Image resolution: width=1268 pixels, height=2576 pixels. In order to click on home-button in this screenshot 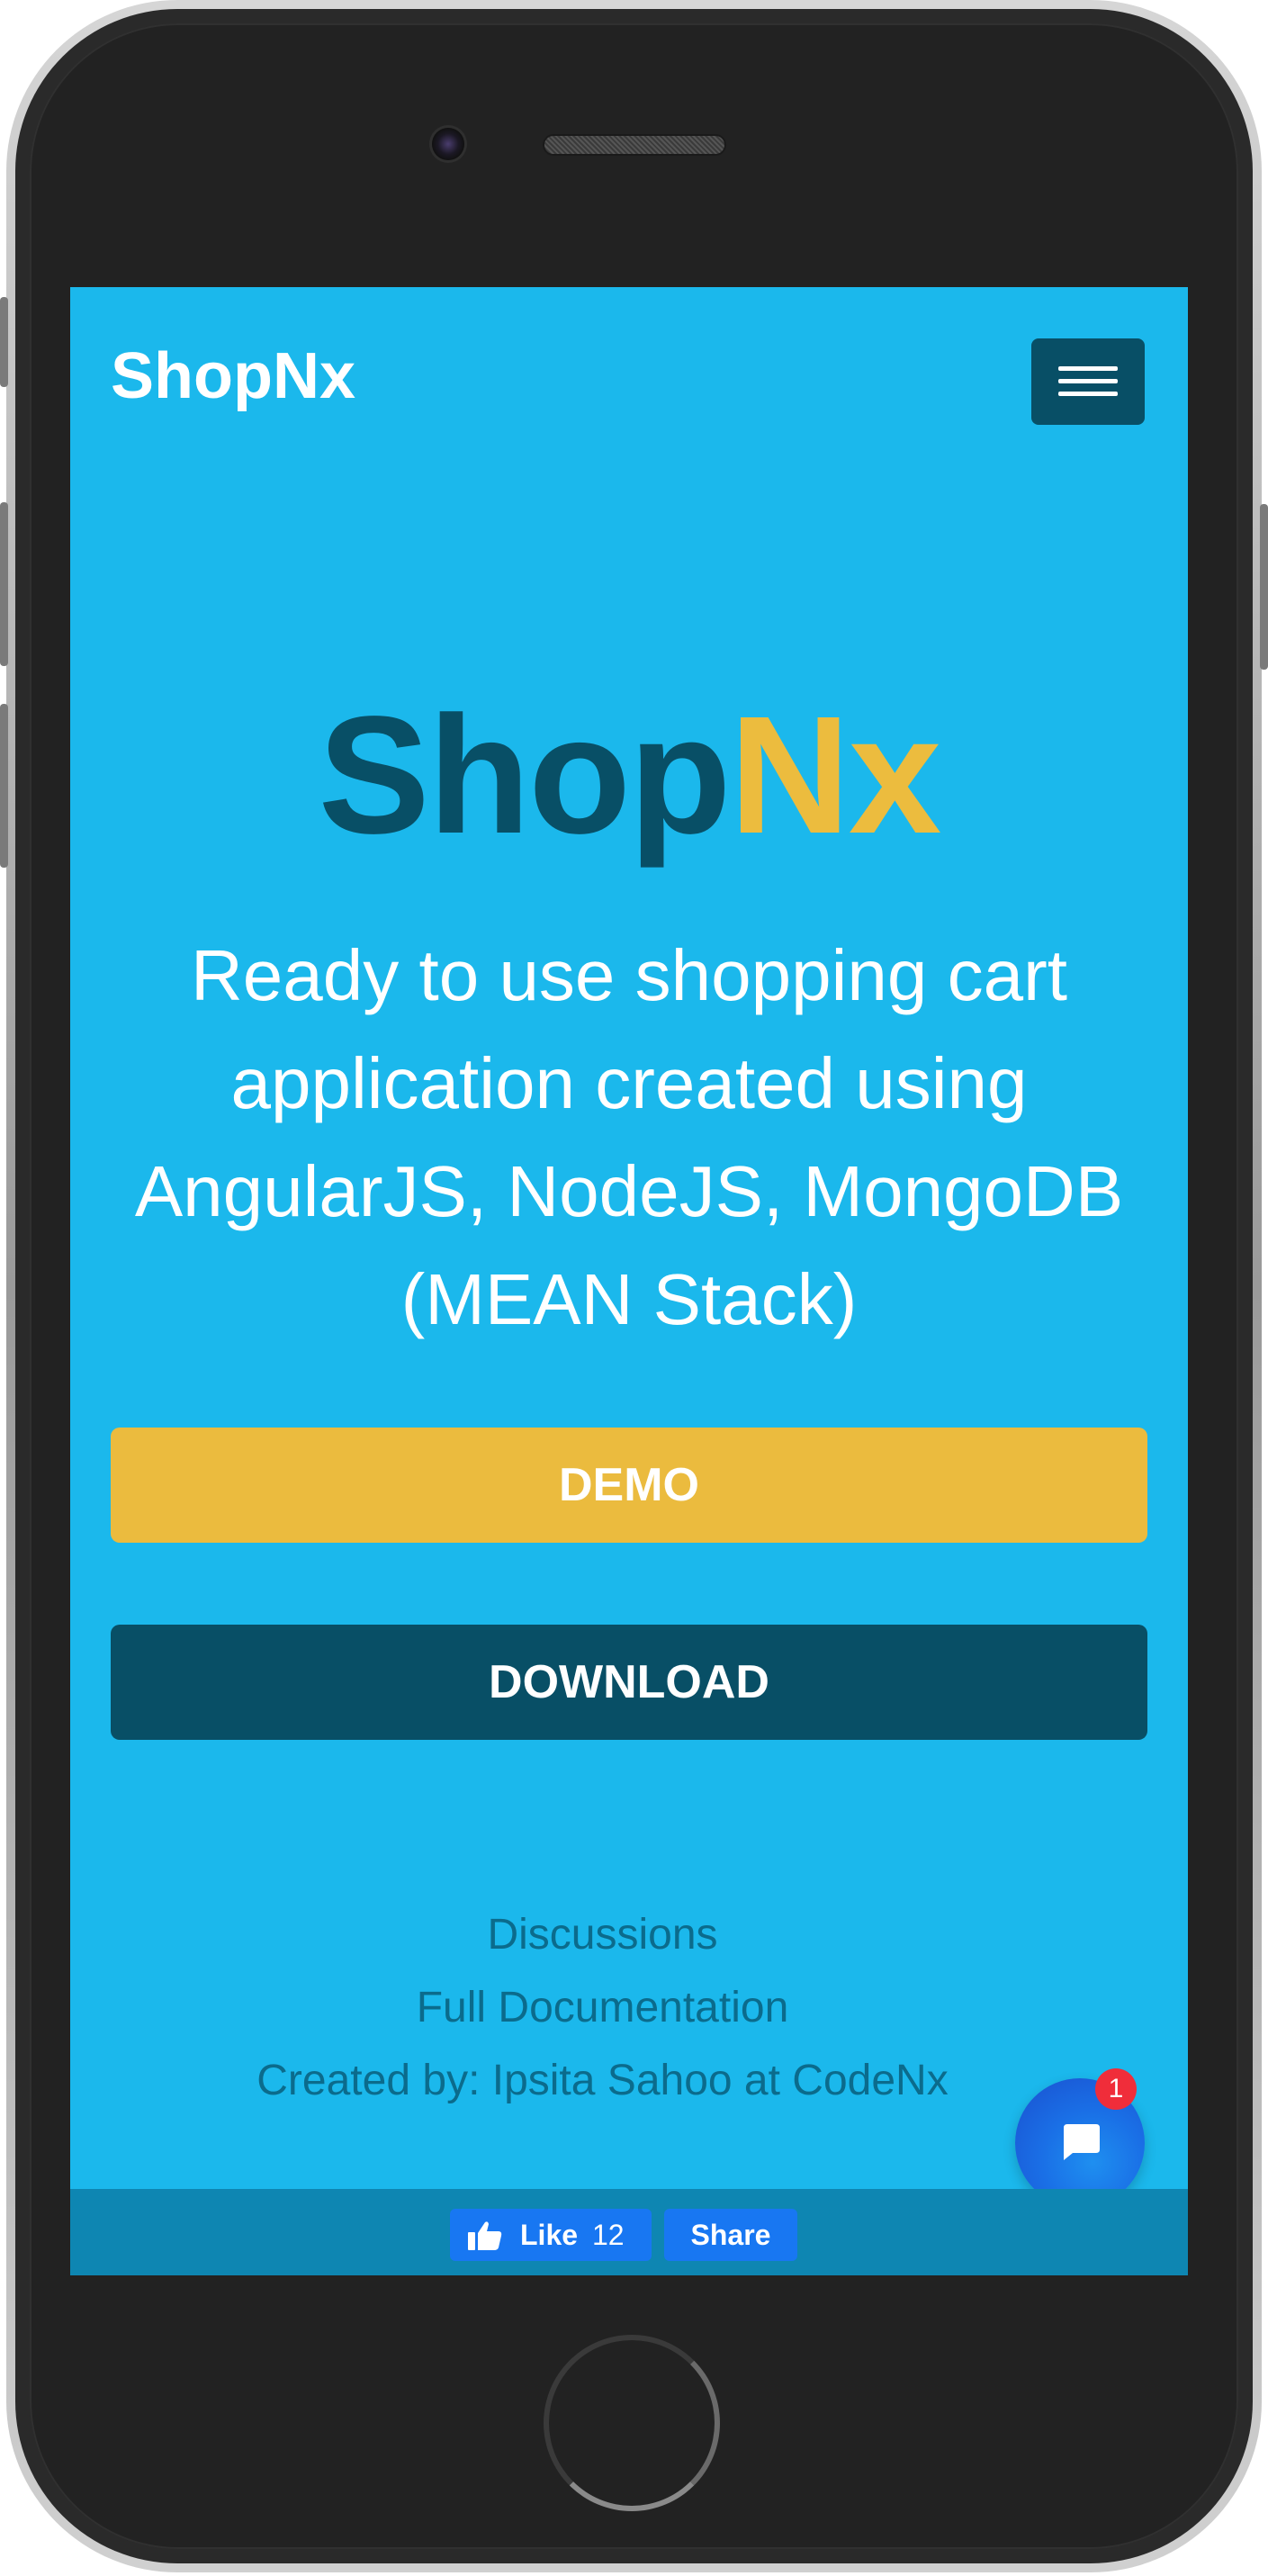, I will do `click(632, 2423)`.